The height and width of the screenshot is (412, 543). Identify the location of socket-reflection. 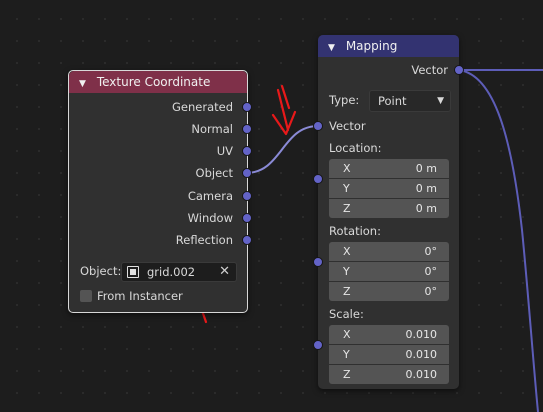
(247, 240).